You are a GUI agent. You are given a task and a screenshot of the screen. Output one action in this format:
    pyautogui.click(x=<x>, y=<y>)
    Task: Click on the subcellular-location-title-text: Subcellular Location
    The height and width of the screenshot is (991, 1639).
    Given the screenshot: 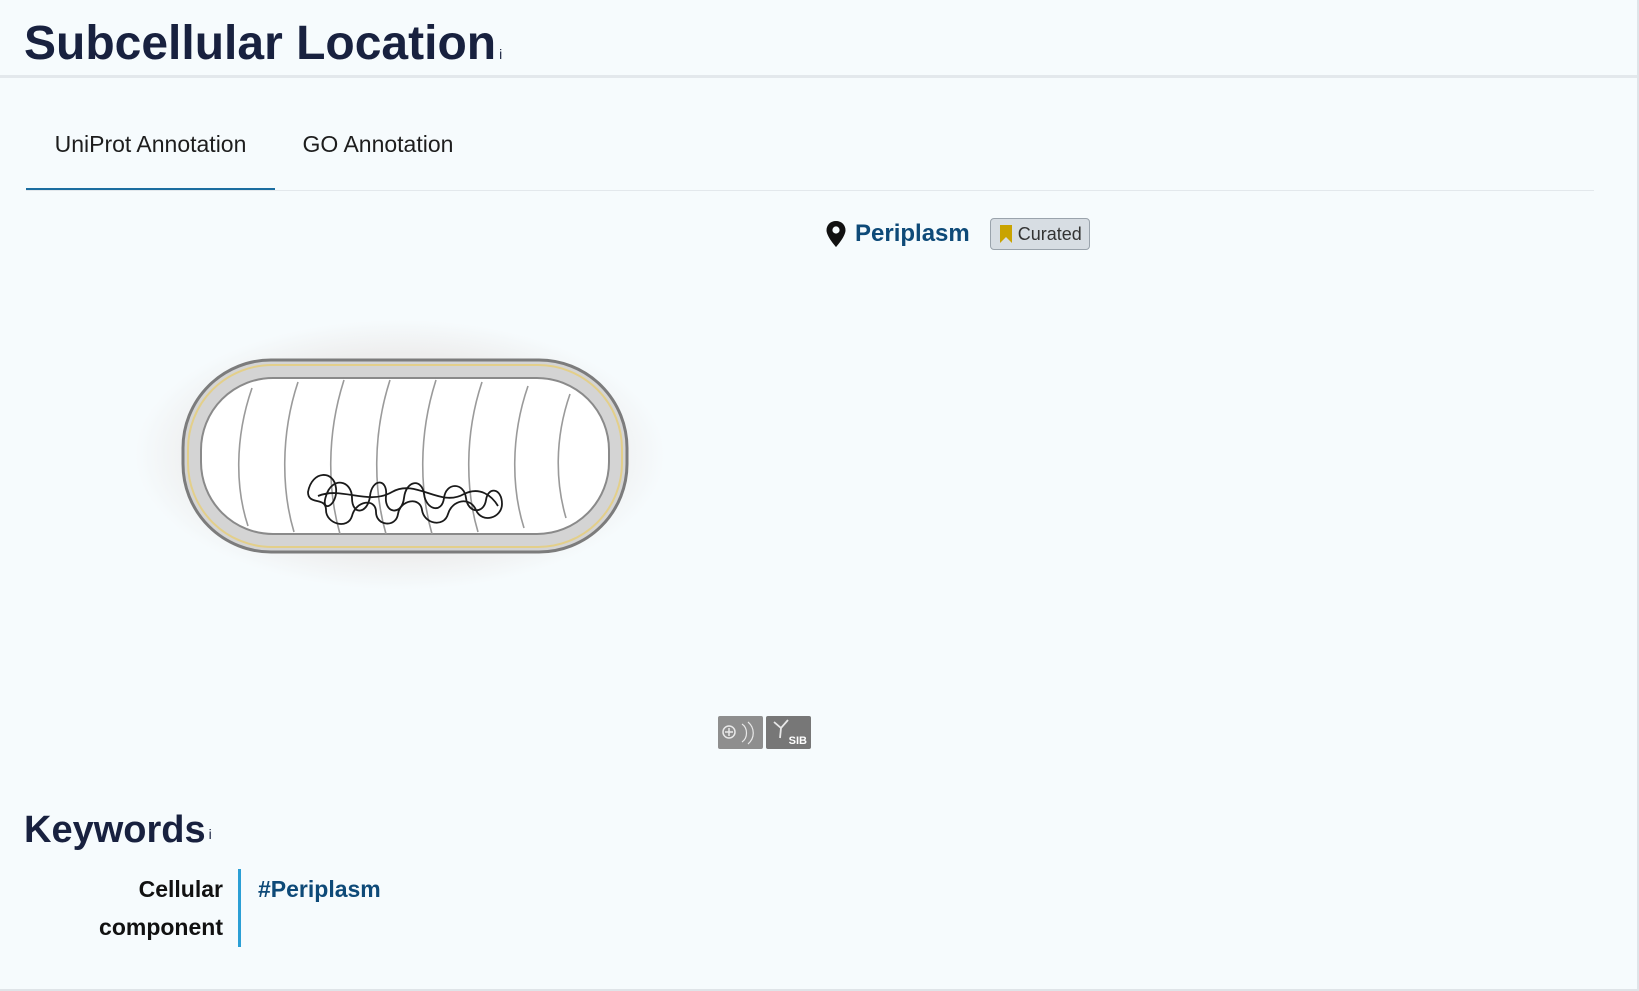 What is the action you would take?
    pyautogui.click(x=260, y=43)
    